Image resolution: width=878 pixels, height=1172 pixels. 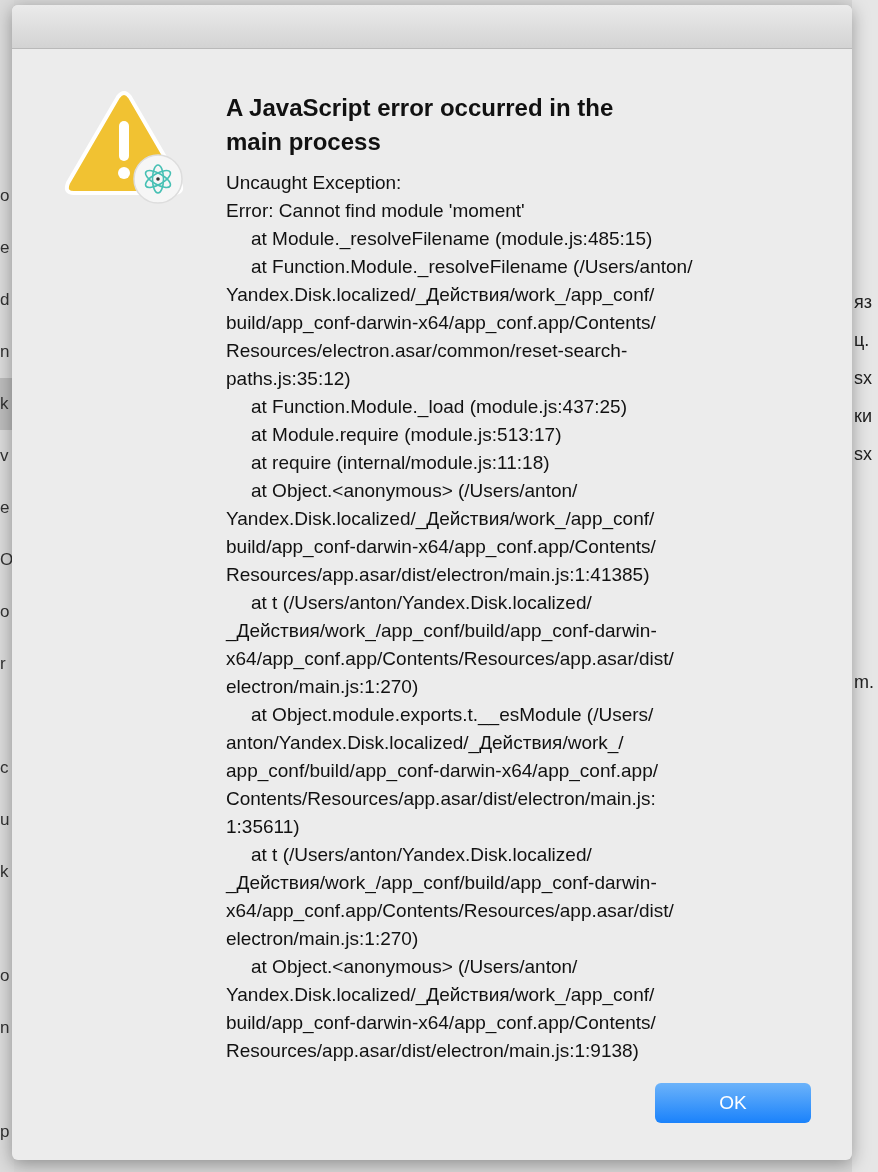 I want to click on error-message-text: Uncaught Exception:, so click(x=314, y=183).